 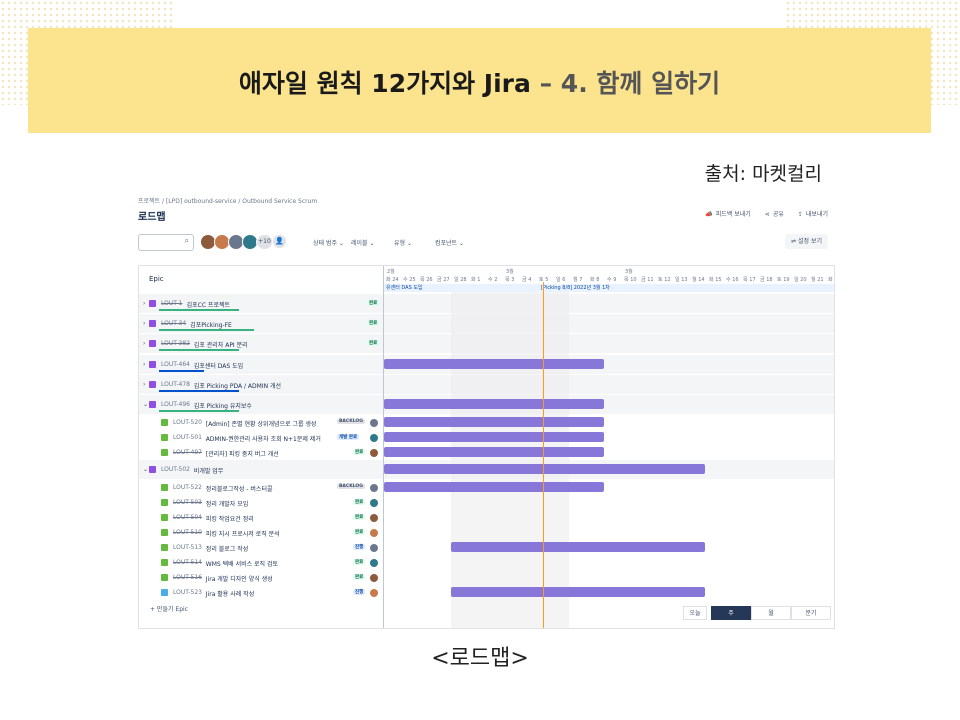 What do you see at coordinates (403, 242) in the screenshot?
I see `type-filter: 유형 ⌄` at bounding box center [403, 242].